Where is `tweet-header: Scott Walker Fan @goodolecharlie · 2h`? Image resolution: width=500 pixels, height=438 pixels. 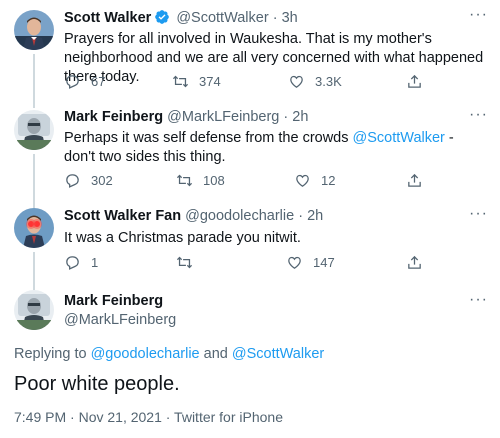
tweet-header: Scott Walker Fan @goodolecharlie · 2h is located at coordinates (193, 216).